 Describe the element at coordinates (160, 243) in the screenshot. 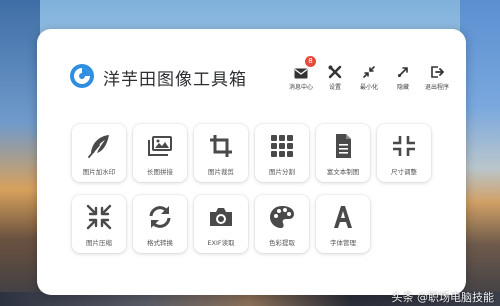

I see `tool-label: 格式转换` at that location.